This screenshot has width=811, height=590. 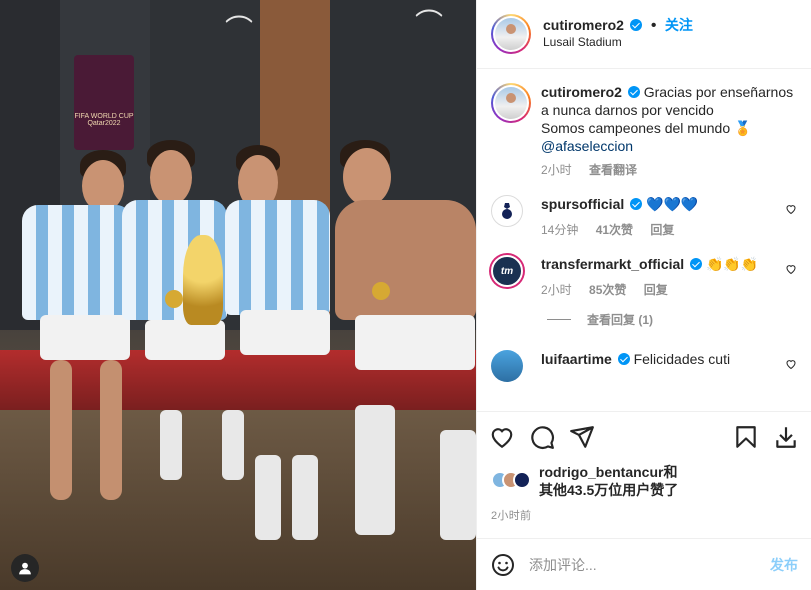 I want to click on commenter-avatar: tm, so click(x=507, y=271).